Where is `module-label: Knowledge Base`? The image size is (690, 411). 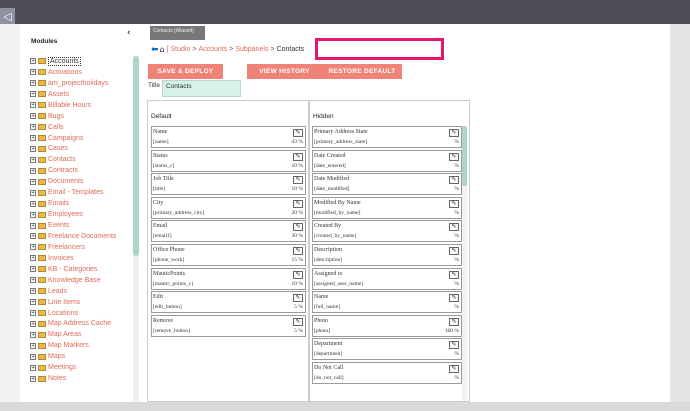 module-label: Knowledge Base is located at coordinates (74, 280).